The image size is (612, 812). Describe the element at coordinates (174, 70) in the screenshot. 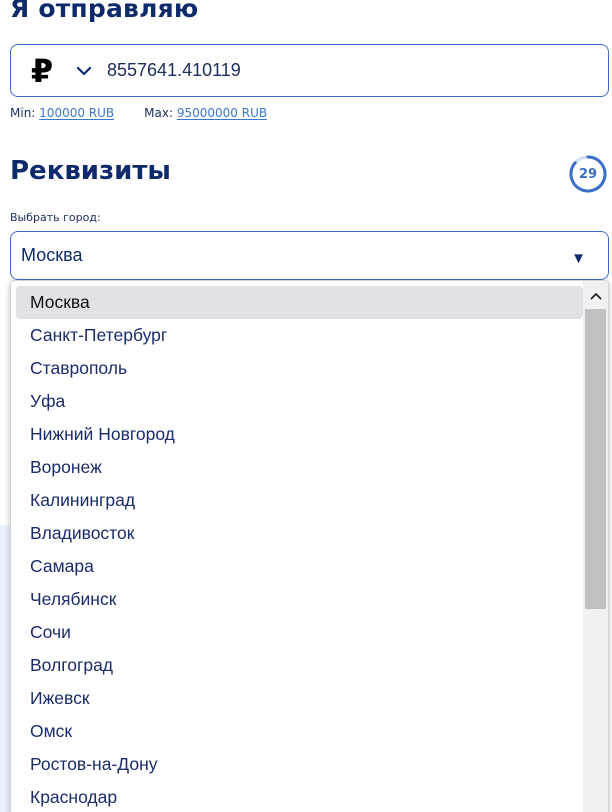

I see `amount-input: 8557641.410119` at that location.